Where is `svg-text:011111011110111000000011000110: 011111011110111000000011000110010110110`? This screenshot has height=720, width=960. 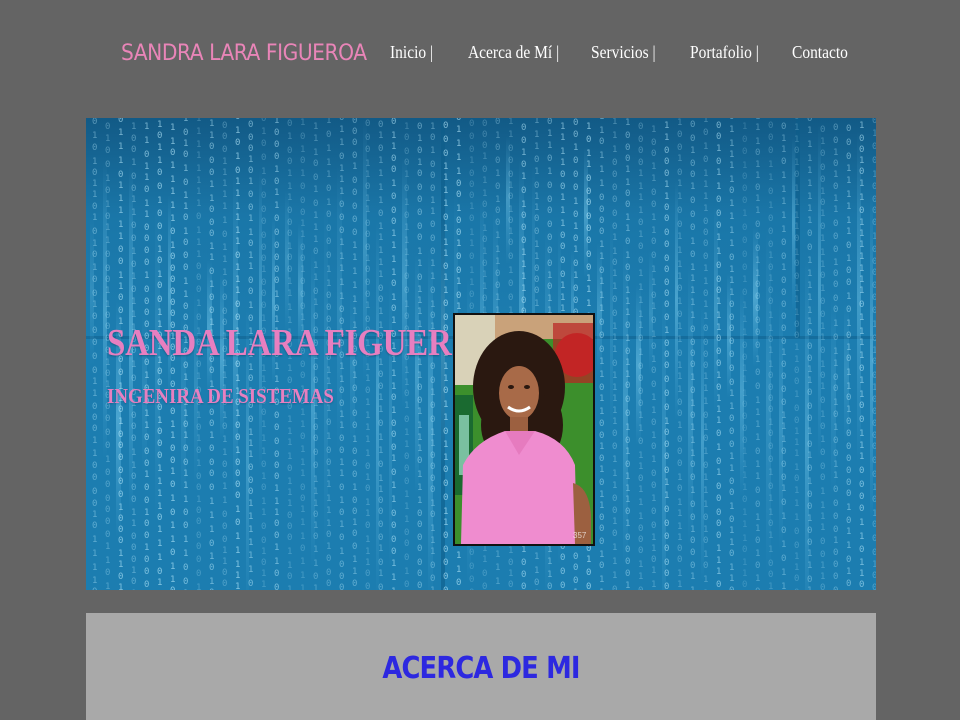
svg-text:011111011110111000000011000110: 011111011110111000000011000110010110110 is located at coordinates (731, 354).